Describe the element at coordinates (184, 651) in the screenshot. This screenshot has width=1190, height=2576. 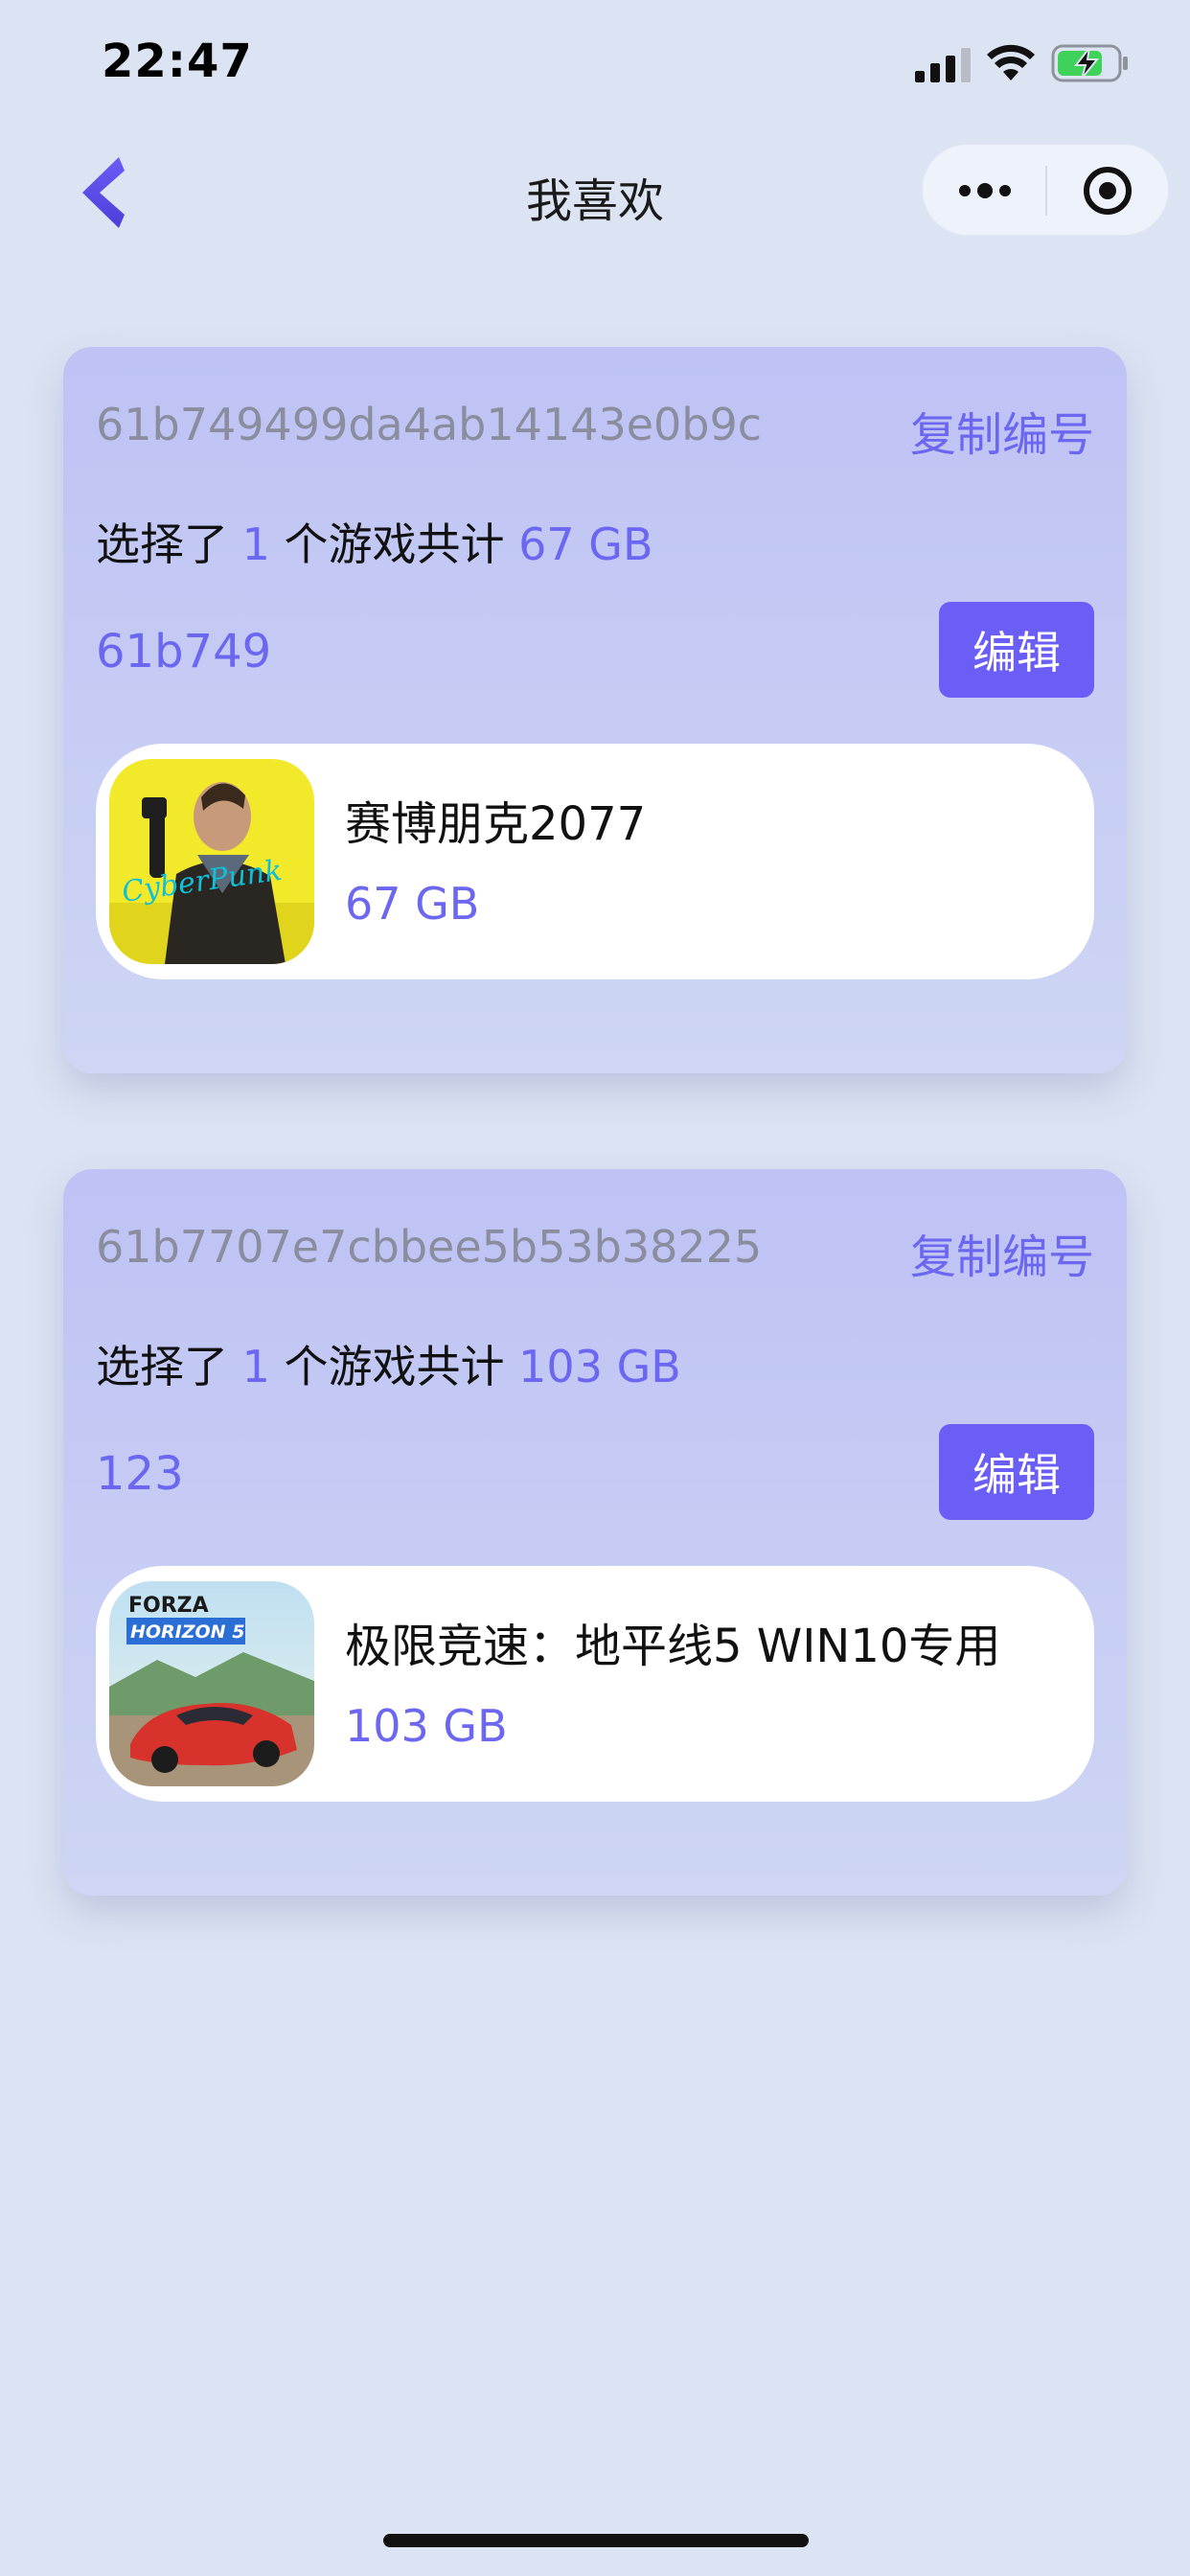
I see `list-name: 61b749` at that location.